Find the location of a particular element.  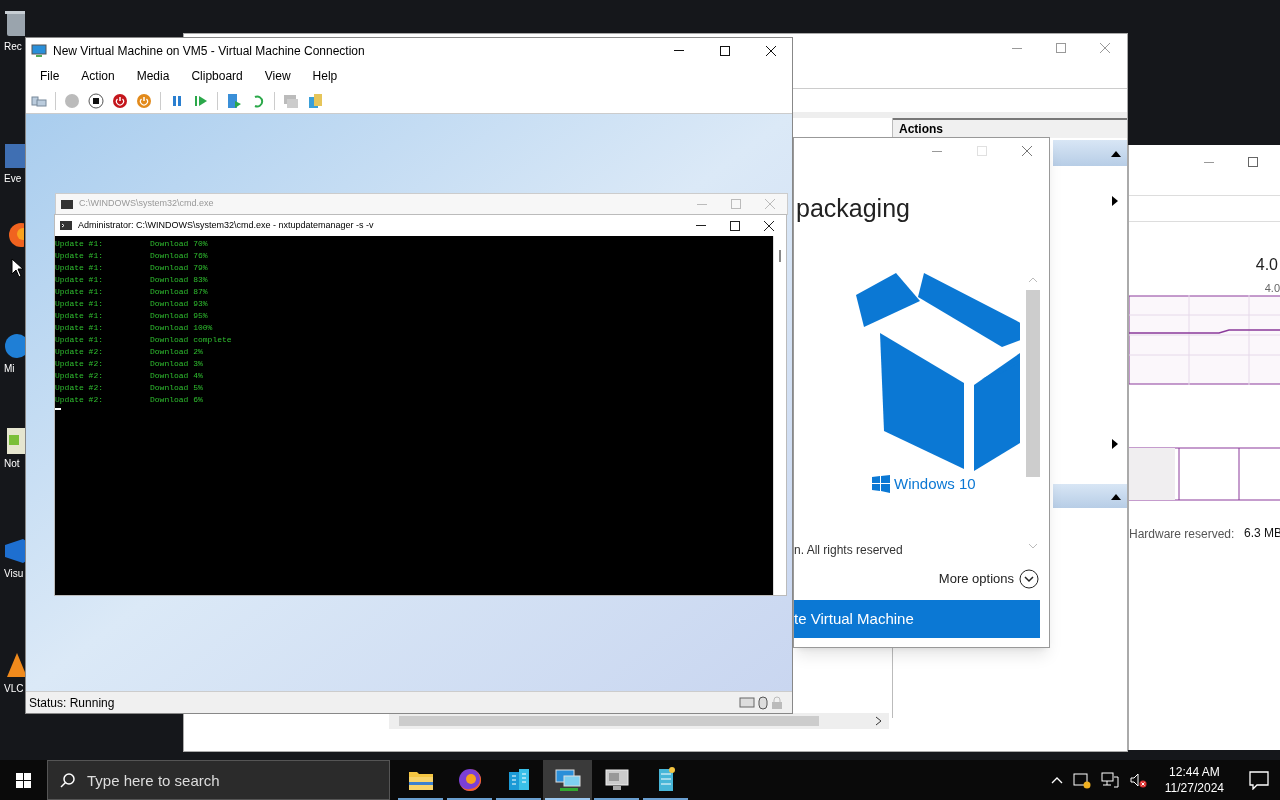

windows-logo-text: Windows 10 is located at coordinates (935, 484).